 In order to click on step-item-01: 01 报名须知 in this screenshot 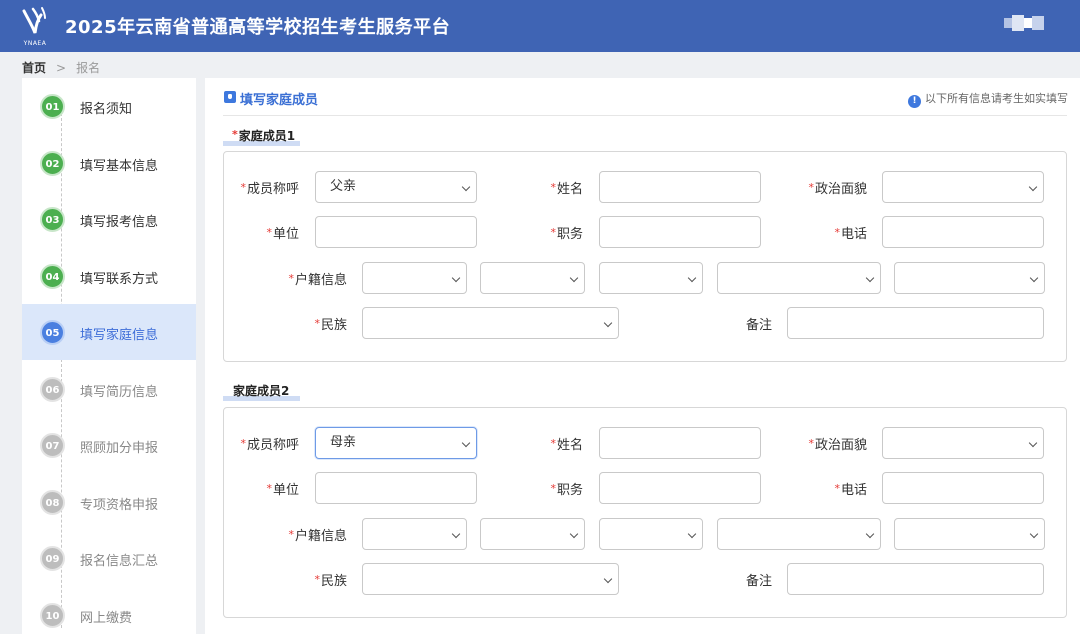, I will do `click(109, 106)`.